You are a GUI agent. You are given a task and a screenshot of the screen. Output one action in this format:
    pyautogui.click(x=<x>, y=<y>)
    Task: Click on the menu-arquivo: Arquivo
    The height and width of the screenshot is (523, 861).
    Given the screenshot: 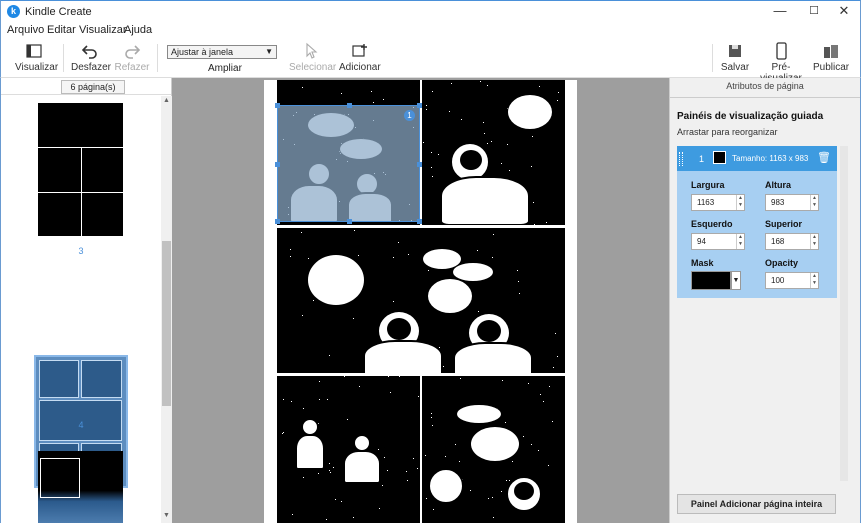 What is the action you would take?
    pyautogui.click(x=25, y=30)
    